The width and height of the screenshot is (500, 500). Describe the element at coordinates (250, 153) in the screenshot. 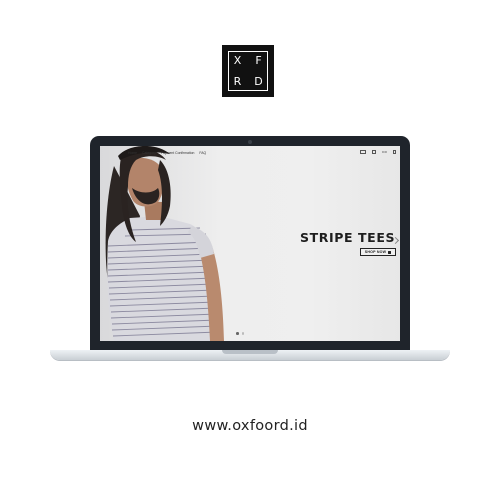

I see `site-nav: Home Category Payment Confirmation FAQ` at that location.